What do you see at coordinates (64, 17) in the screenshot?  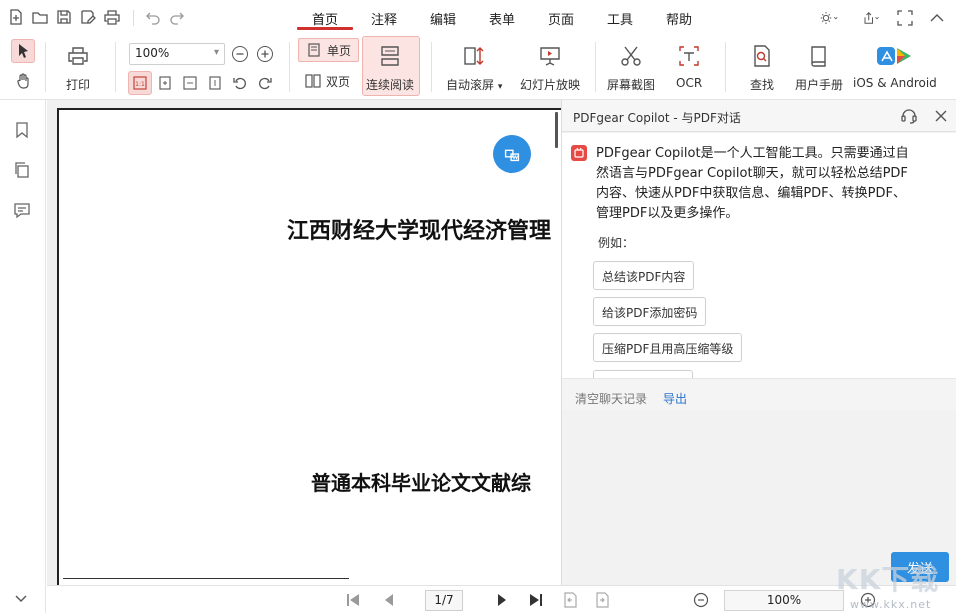 I see `save-icon` at bounding box center [64, 17].